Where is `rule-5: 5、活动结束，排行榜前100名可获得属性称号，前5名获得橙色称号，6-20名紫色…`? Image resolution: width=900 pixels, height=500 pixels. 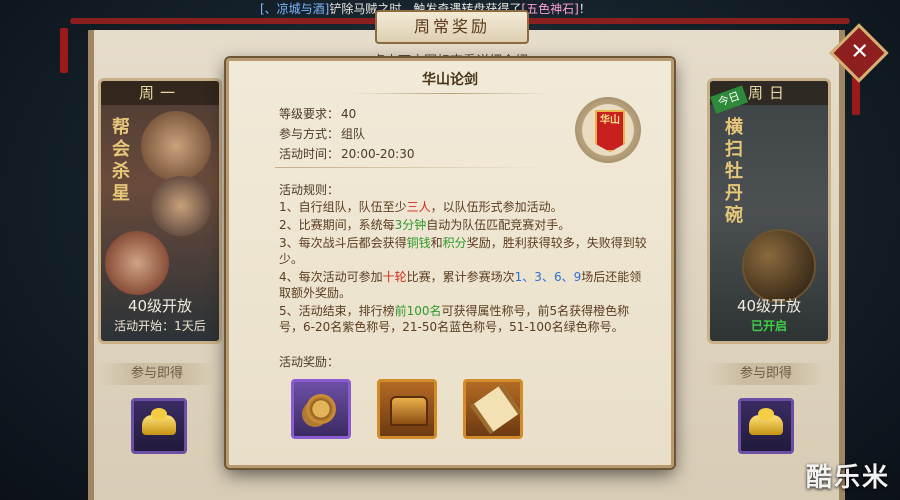 rule-5: 5、活动结束，排行榜前100名可获得属性称号，前5名获得橙色称号，6-20名紫色… is located at coordinates (464, 319).